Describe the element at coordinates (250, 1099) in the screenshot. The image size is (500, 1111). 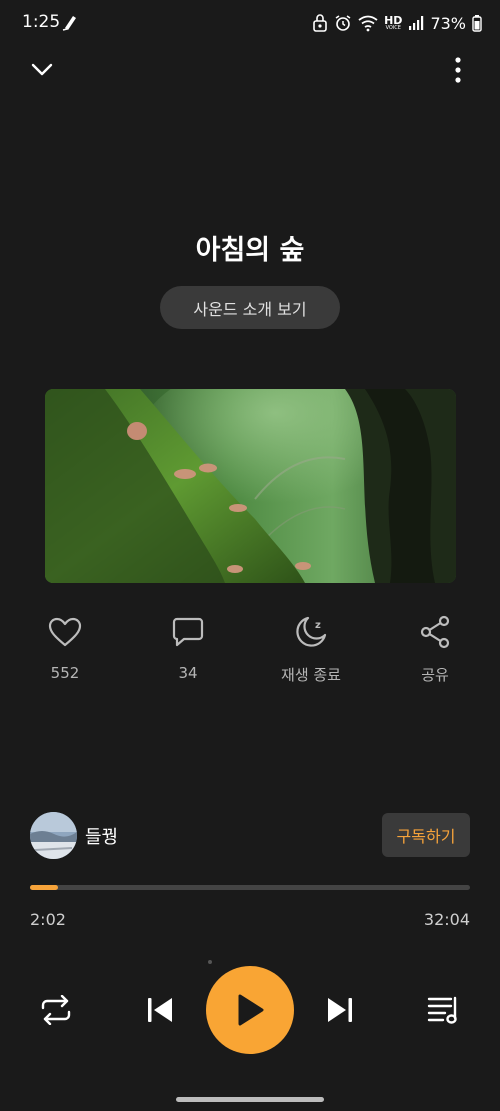
I see `home-indicator` at that location.